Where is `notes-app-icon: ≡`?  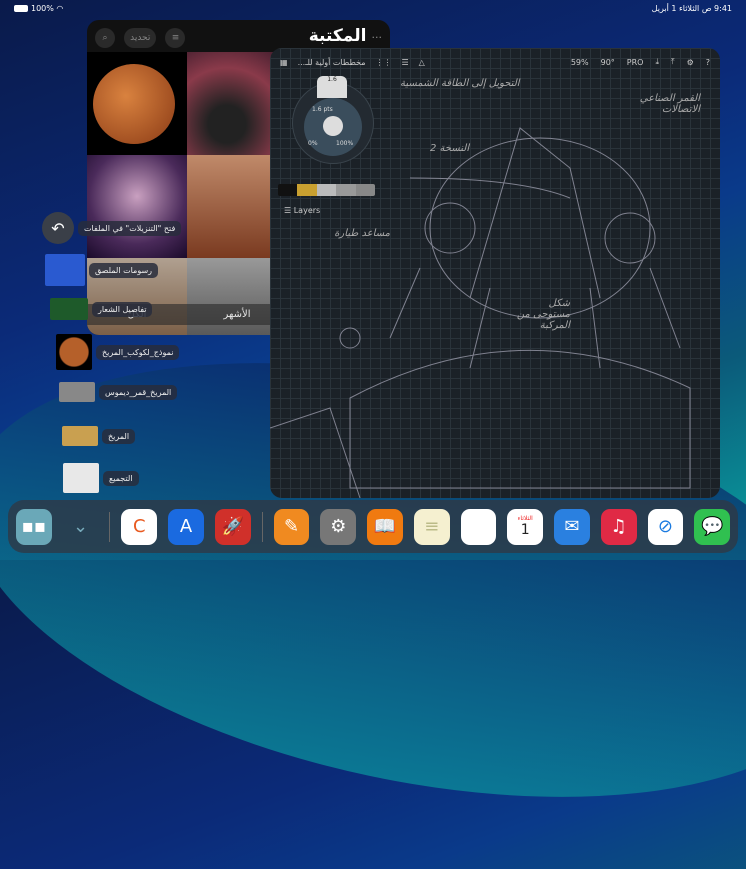
notes-app-icon: ≡ is located at coordinates (431, 526).